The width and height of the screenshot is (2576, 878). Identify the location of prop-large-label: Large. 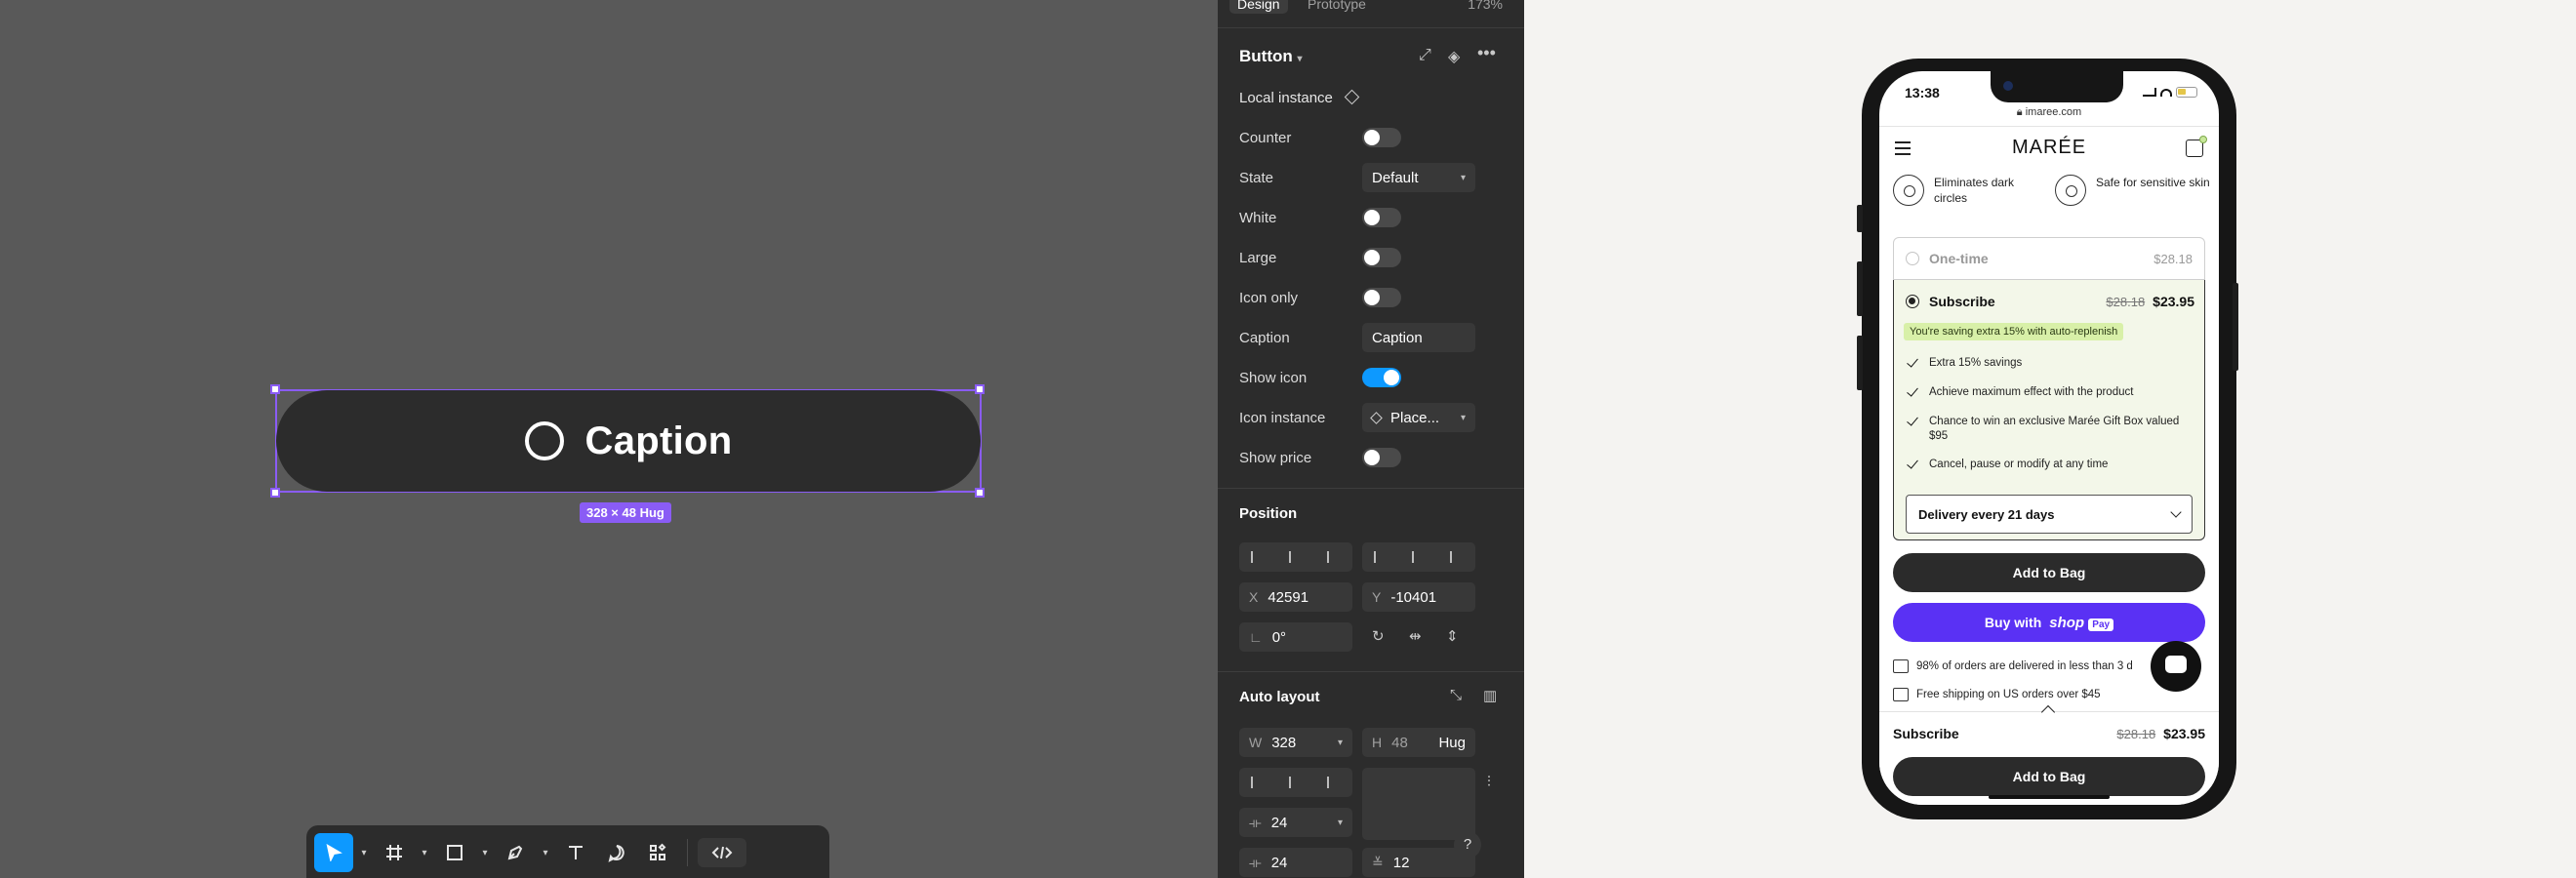
(1258, 257).